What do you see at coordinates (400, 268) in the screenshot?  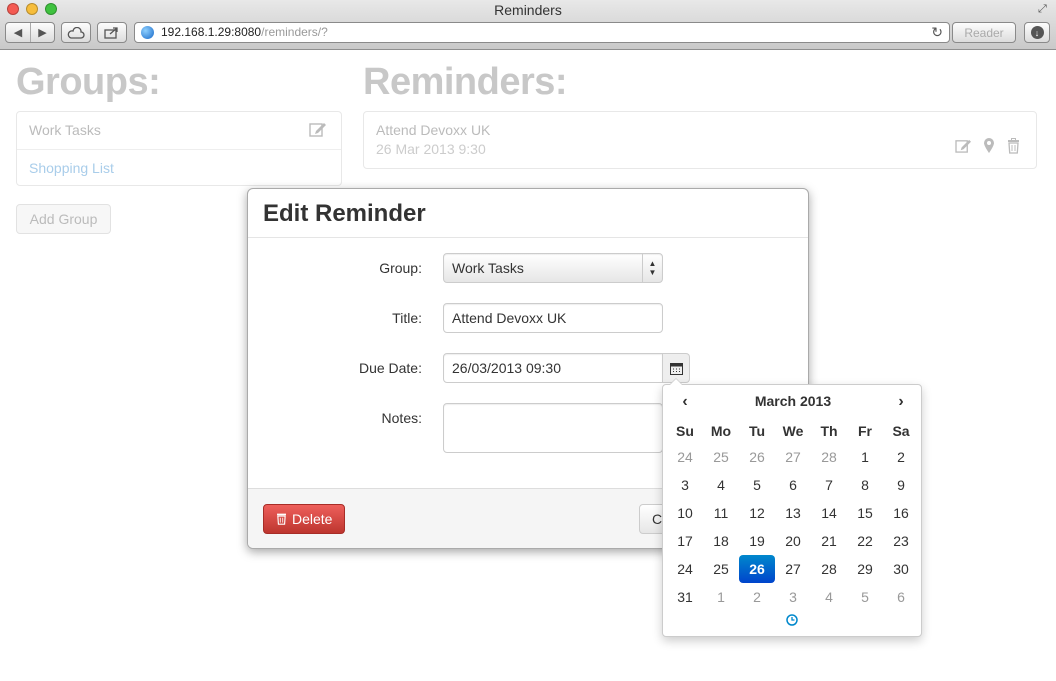 I see `group-label: Group:` at bounding box center [400, 268].